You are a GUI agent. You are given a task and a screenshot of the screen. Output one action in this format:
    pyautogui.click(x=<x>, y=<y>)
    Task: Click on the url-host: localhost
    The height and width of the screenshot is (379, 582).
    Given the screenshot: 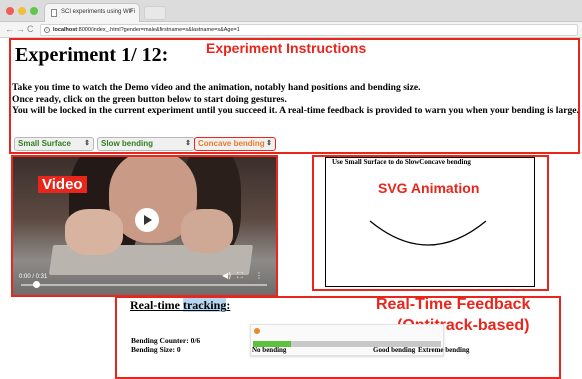 What is the action you would take?
    pyautogui.click(x=65, y=30)
    